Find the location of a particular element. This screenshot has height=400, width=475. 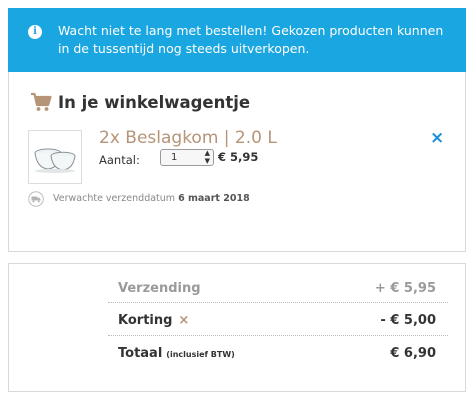

shipping-cost-label: Verzending is located at coordinates (159, 288).